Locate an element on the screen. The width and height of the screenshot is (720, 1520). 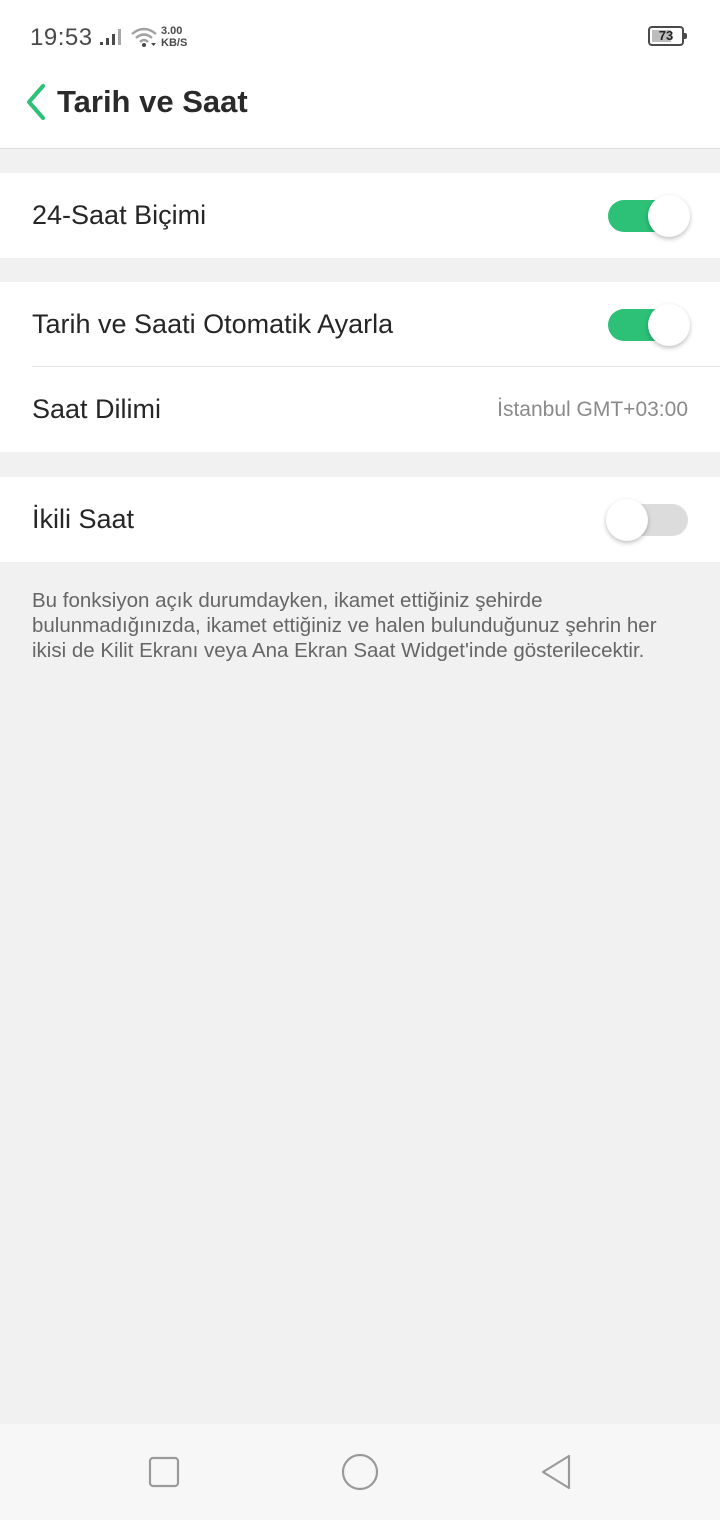
setting-row-timezone: Saat Dilimi İstanbul GMT+03:00 is located at coordinates (360, 409).